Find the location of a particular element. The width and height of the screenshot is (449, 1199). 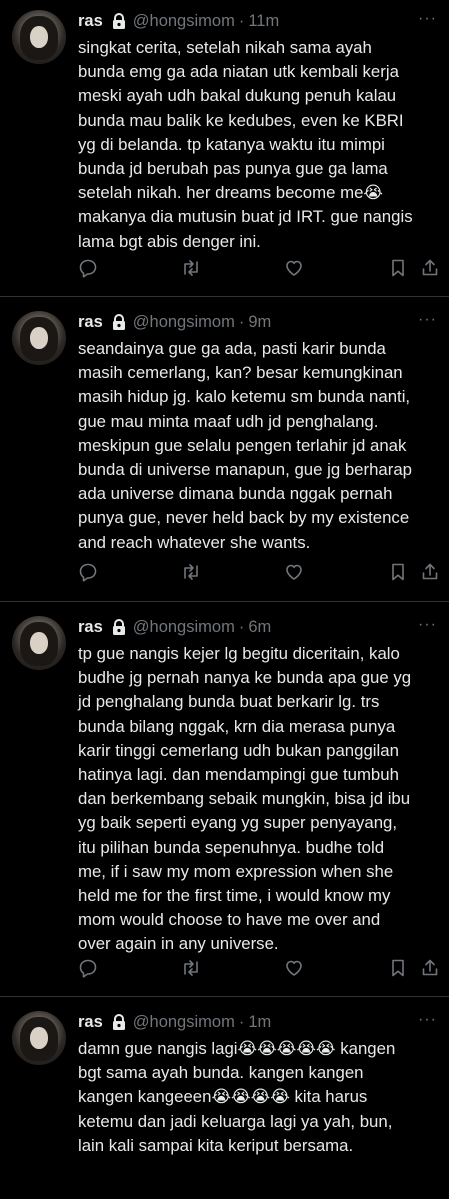

tweet-header: ras @hongsimom · 6m is located at coordinates (257, 627).